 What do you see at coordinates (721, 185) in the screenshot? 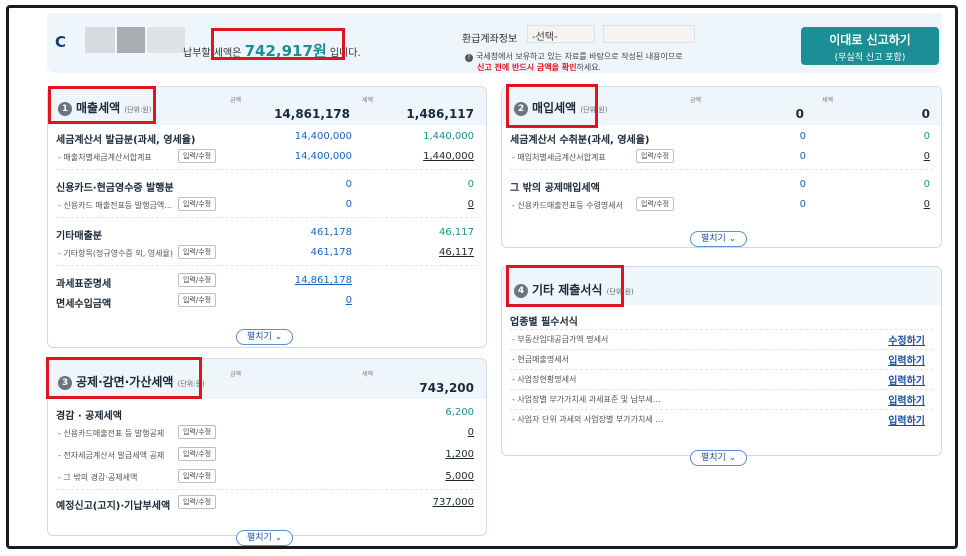
I see `table-row: 그 밖의 공제매입세액 0 0` at bounding box center [721, 185].